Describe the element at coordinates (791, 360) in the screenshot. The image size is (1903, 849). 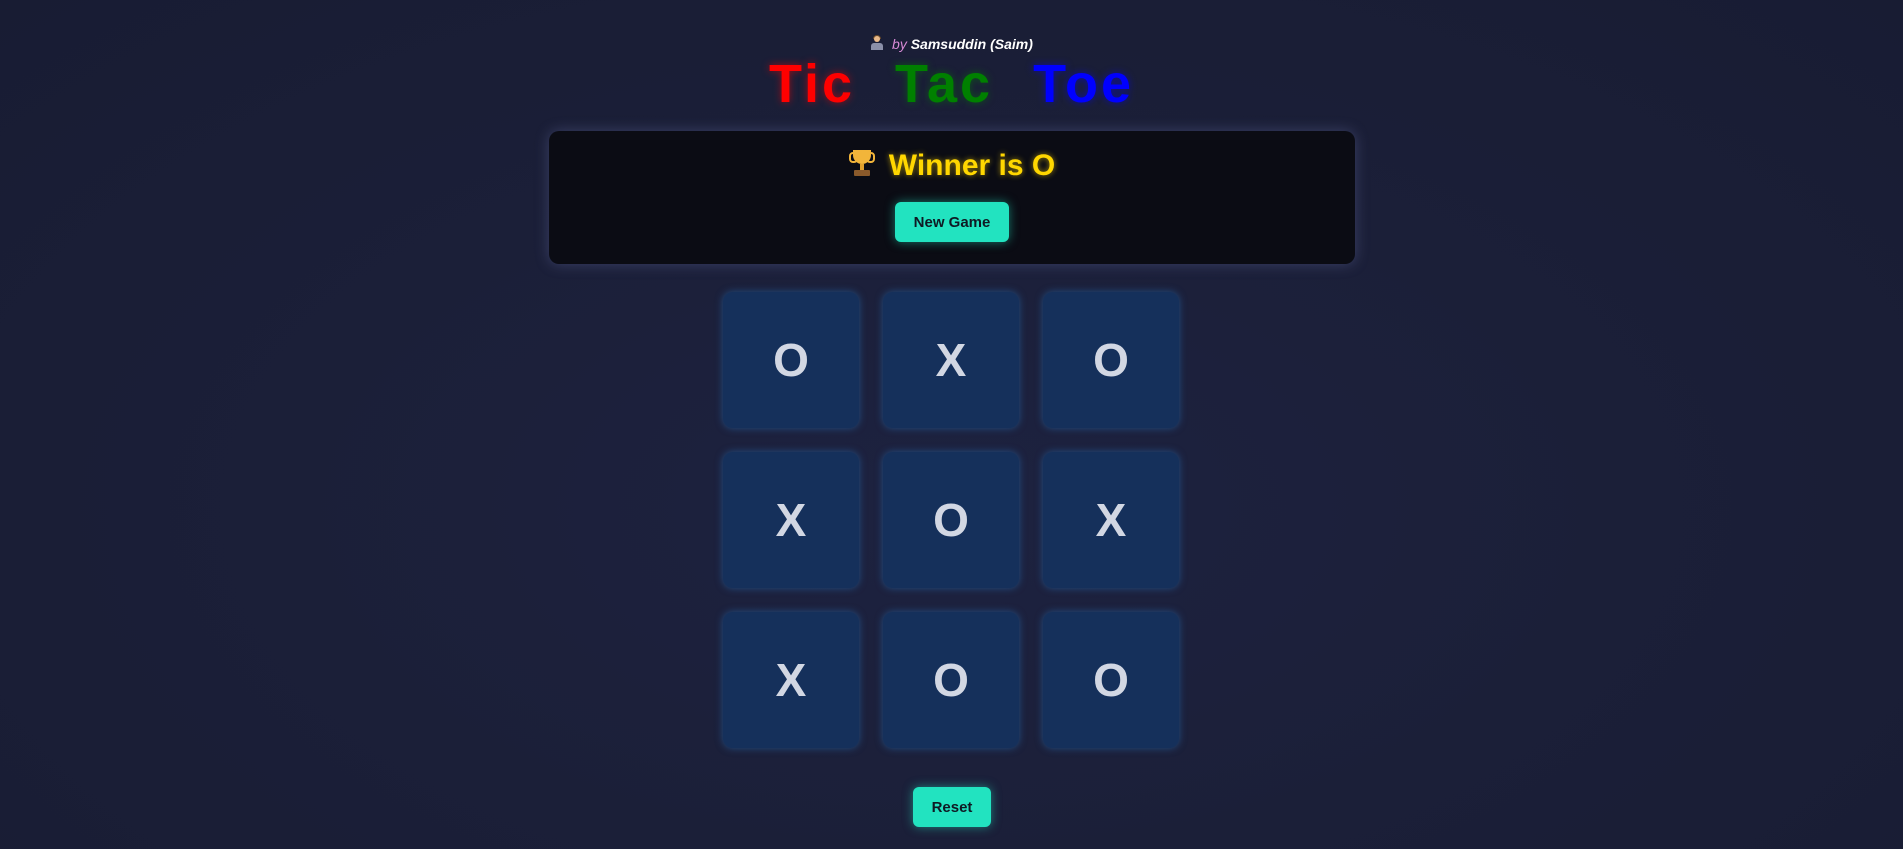
I see `board-cell-1: O` at that location.